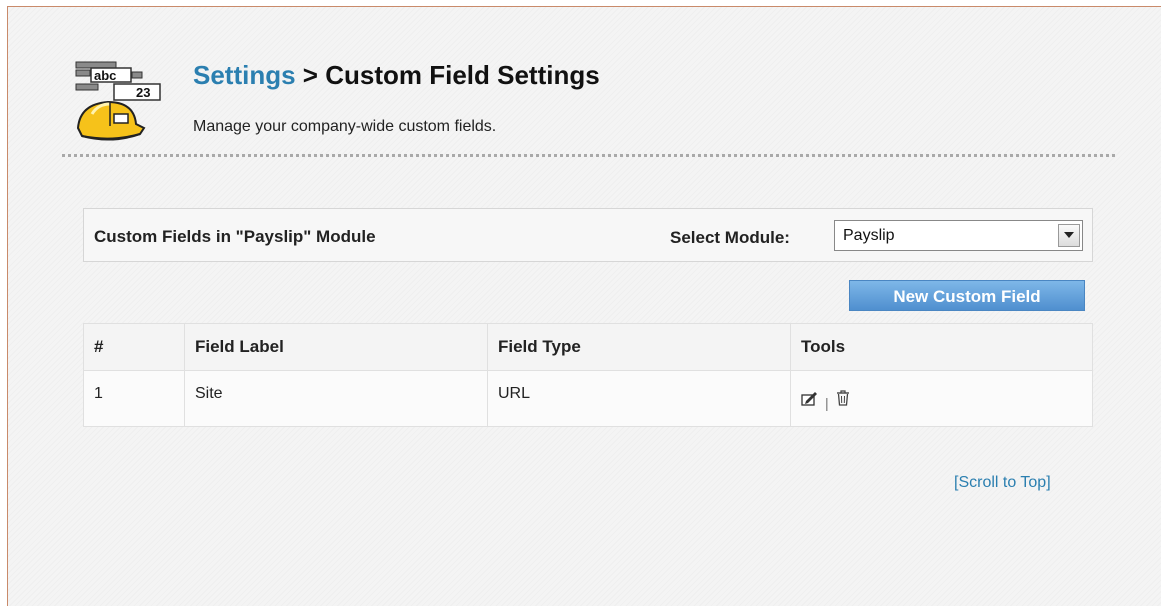 The height and width of the screenshot is (606, 1161). Describe the element at coordinates (810, 400) in the screenshot. I see `edit-icon` at that location.